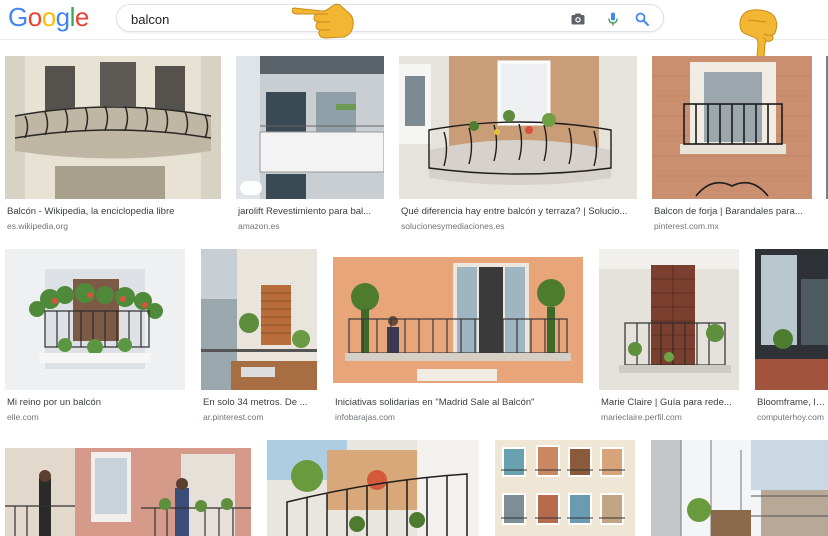  I want to click on result-site: marieclaire.perfil.com, so click(669, 417).